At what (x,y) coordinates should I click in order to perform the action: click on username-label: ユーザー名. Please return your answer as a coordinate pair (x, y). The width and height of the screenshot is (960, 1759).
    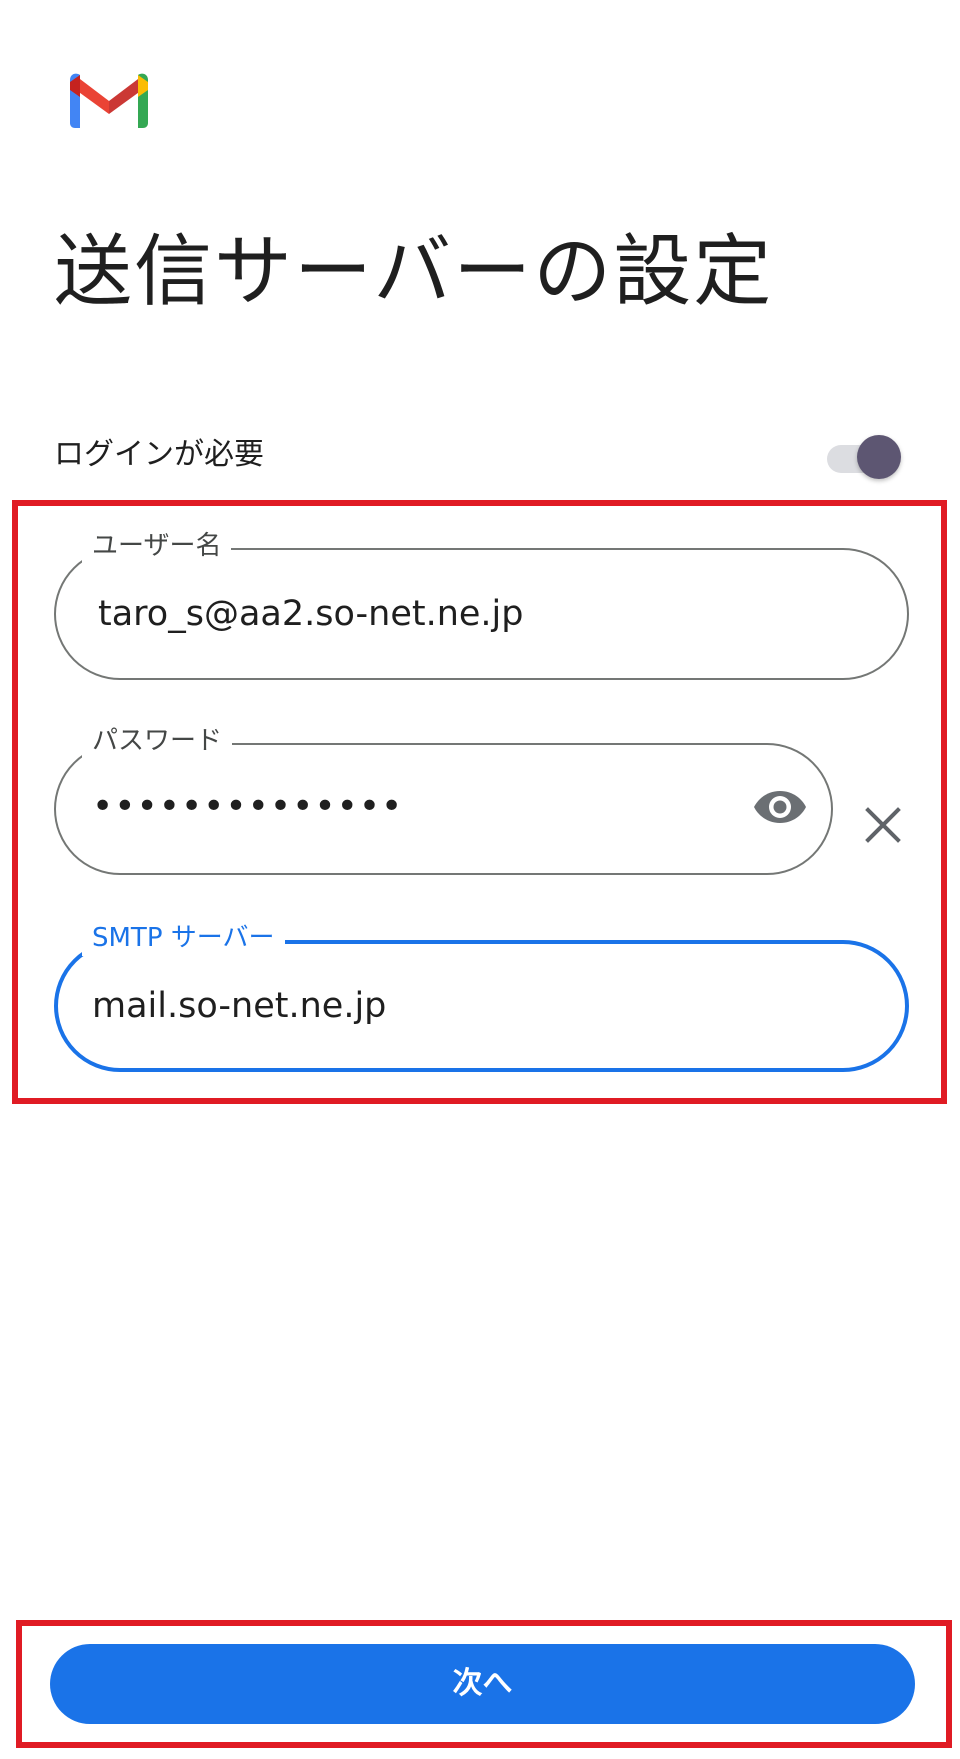
    Looking at the image, I should click on (157, 546).